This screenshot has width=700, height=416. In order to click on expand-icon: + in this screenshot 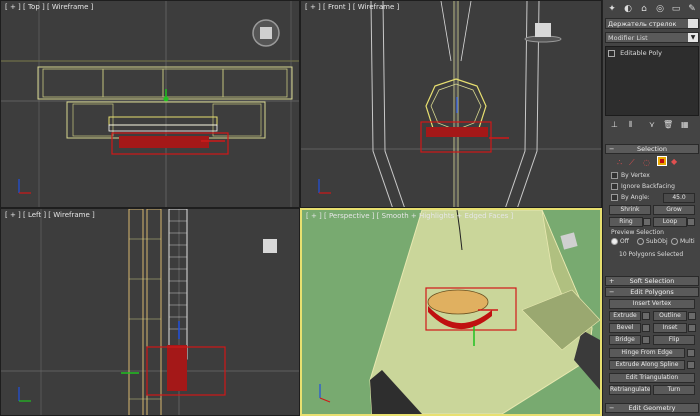, I will do `click(612, 281)`.